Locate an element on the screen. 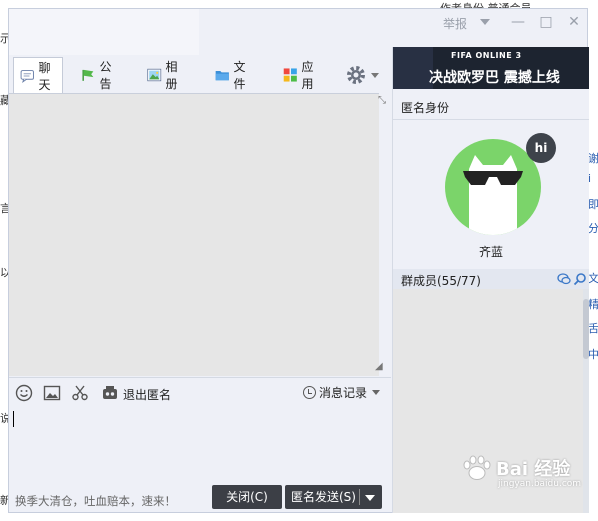 The height and width of the screenshot is (521, 598). members-title: 群成员(55/77) is located at coordinates (441, 281).